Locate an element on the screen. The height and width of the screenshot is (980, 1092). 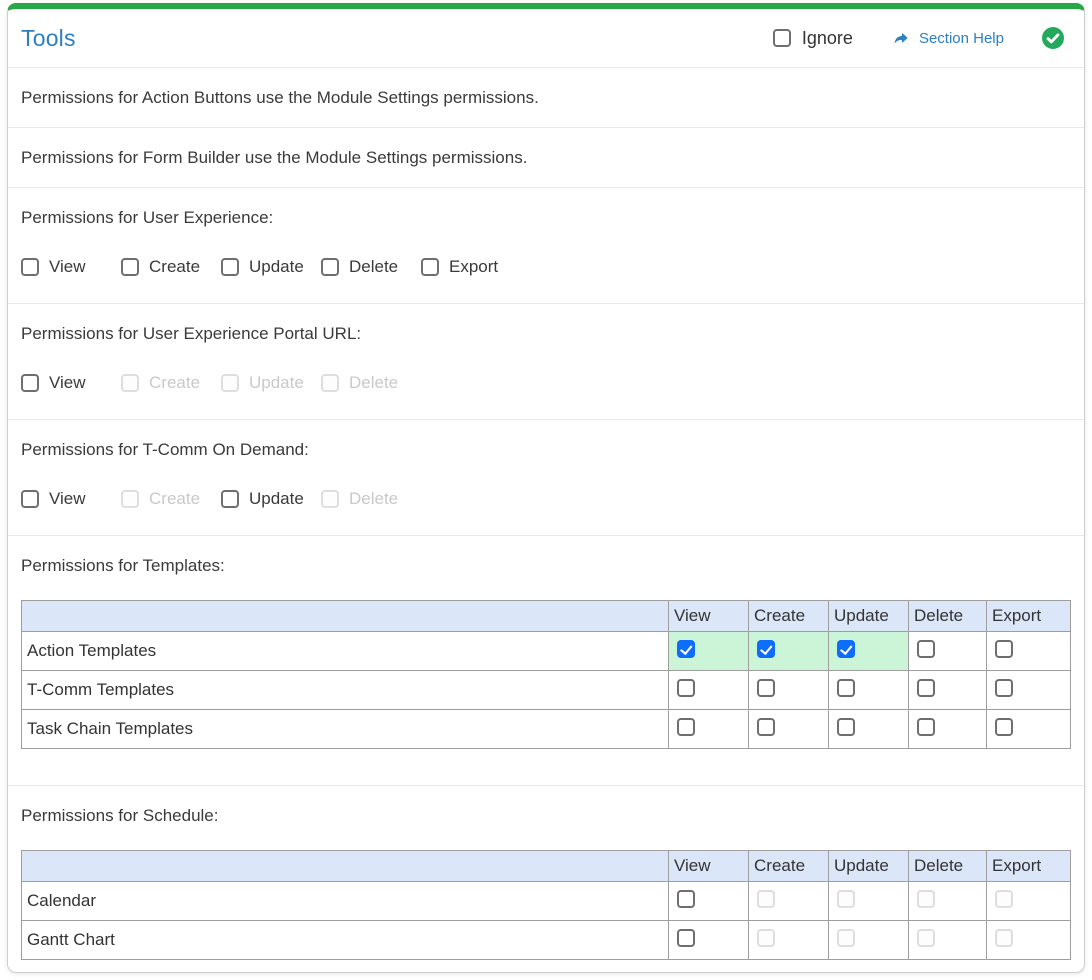
perm-cell-task-chain-templates-update is located at coordinates (868, 729).